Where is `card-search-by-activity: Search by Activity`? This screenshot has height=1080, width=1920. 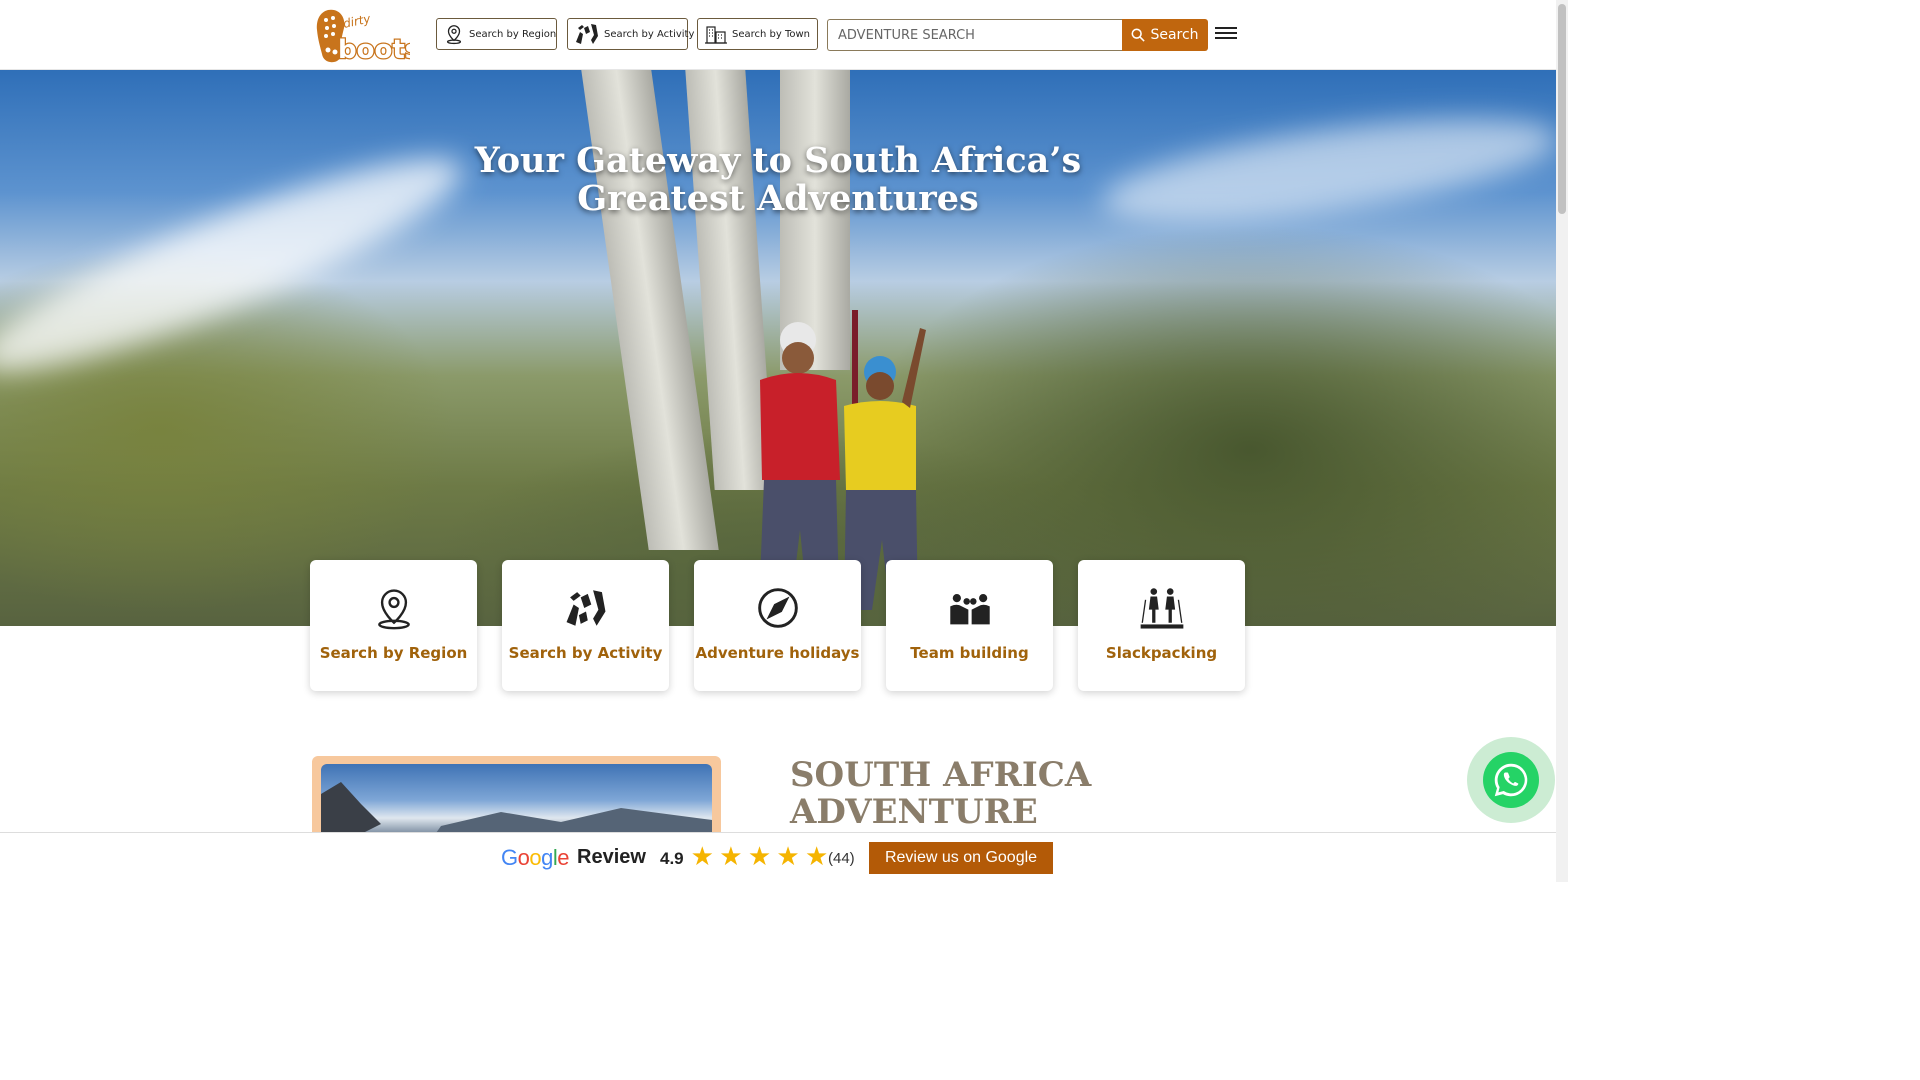
card-search-by-activity: Search by Activity is located at coordinates (585, 625).